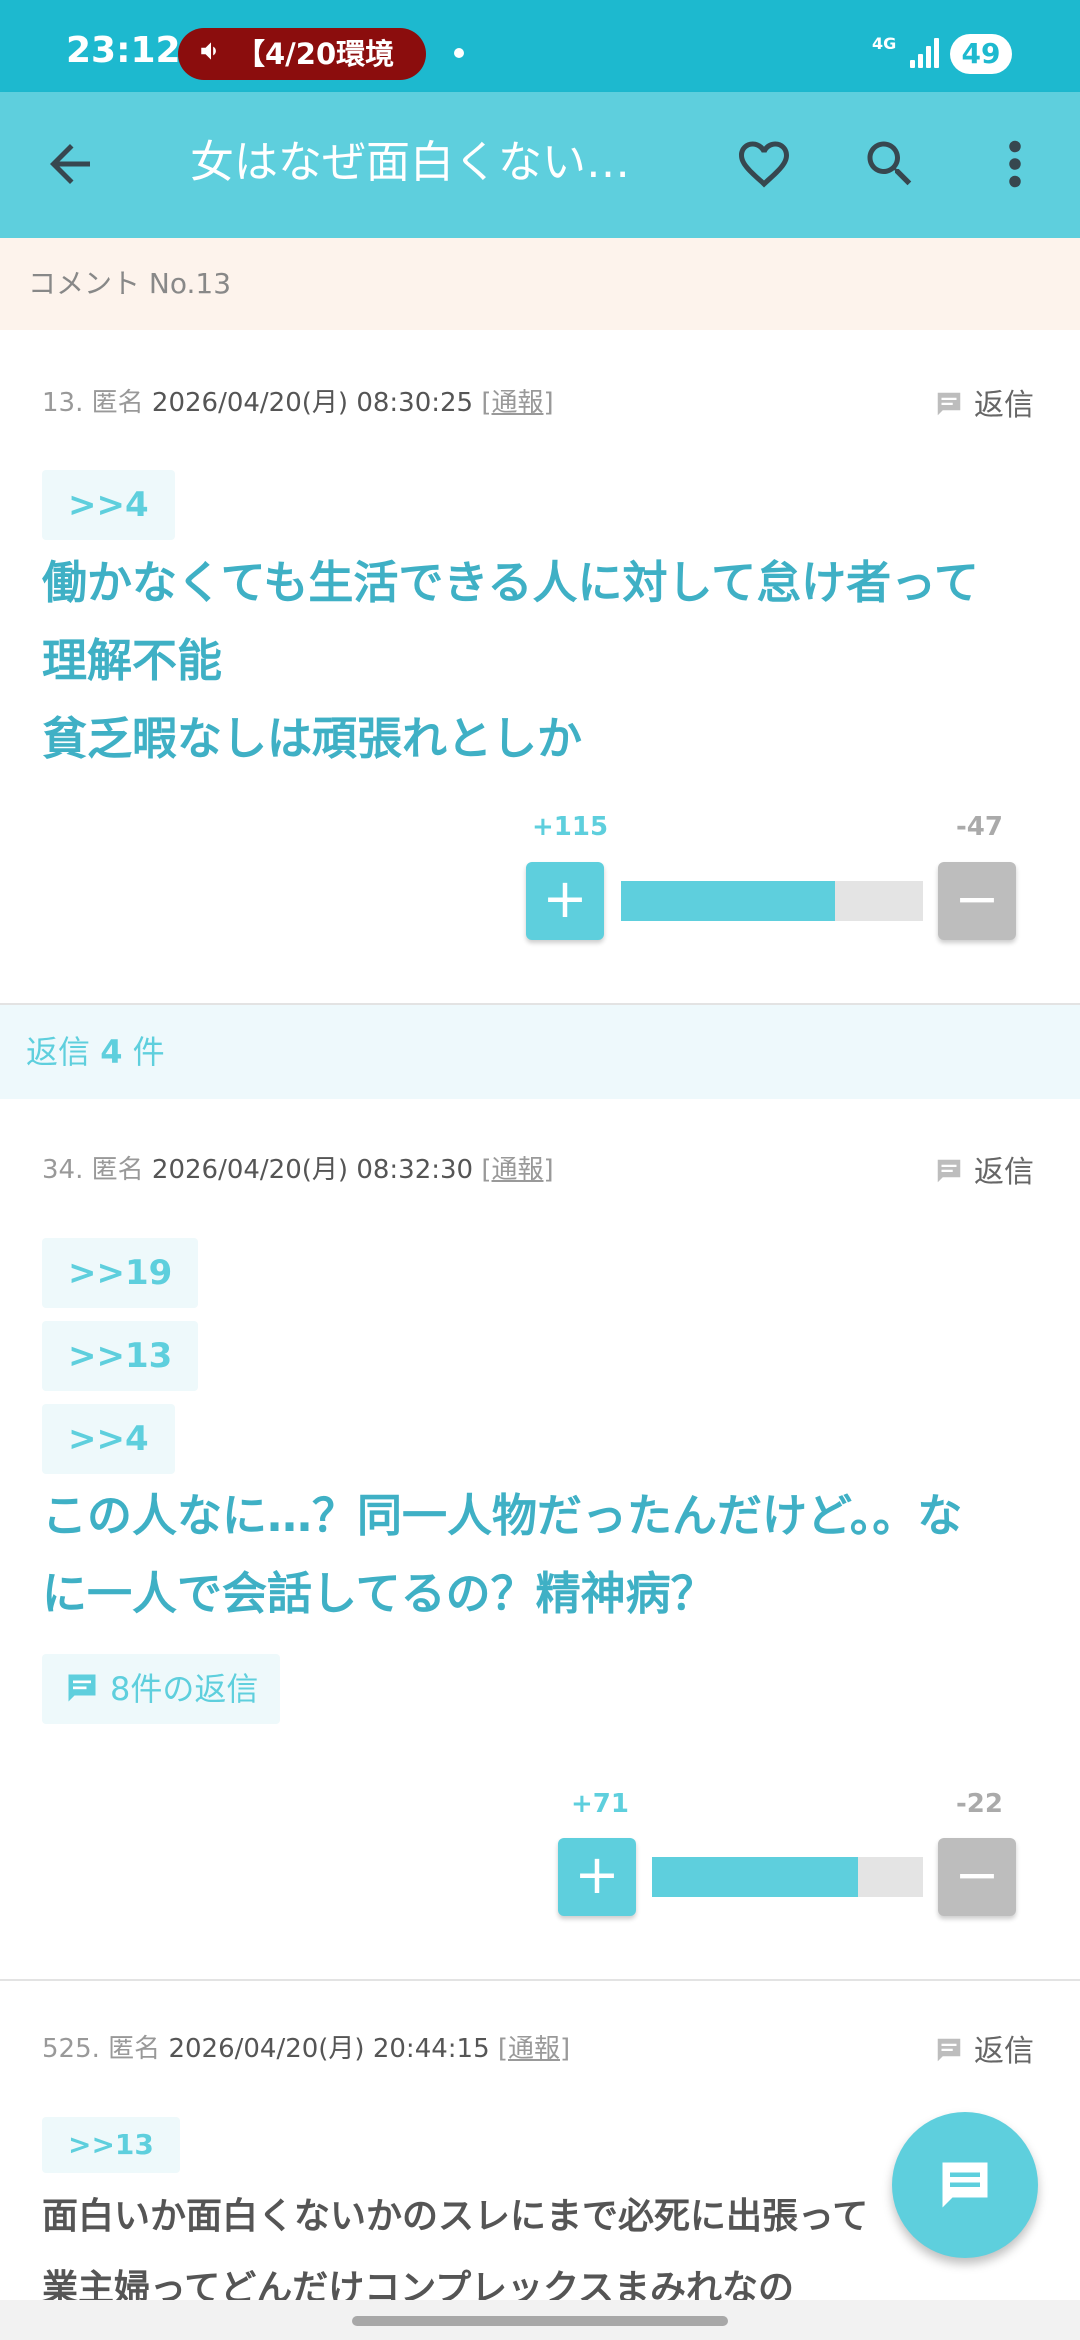 This screenshot has width=1080, height=2340. What do you see at coordinates (764, 164) in the screenshot?
I see `heart-outline-icon` at bounding box center [764, 164].